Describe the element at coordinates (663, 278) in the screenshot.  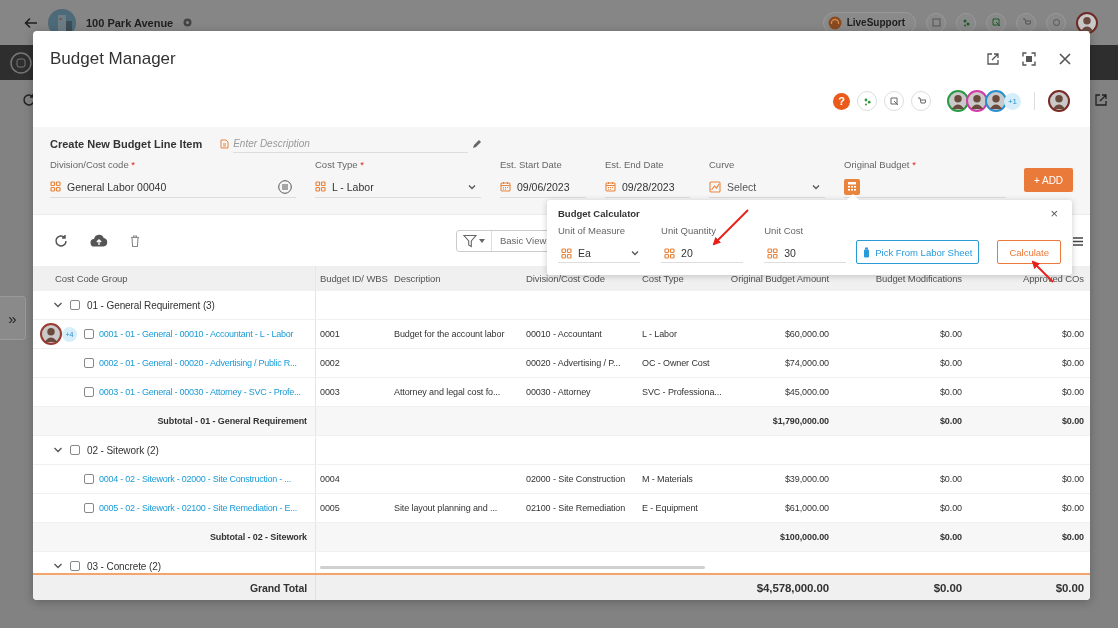
I see `column-header: Cost Type` at that location.